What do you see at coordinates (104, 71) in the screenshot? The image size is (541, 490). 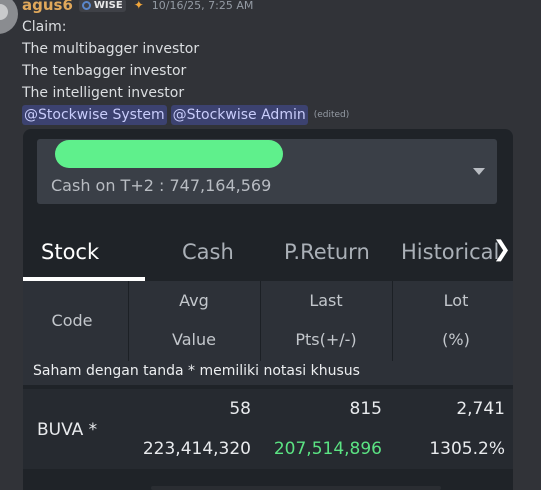 I see `message-line: The tenbagger investor` at bounding box center [104, 71].